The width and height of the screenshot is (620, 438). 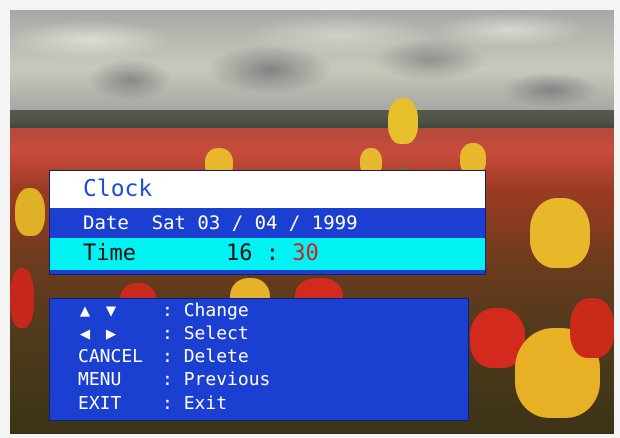 I want to click on help-row-change: ▲ ▼: Change, so click(x=163, y=311).